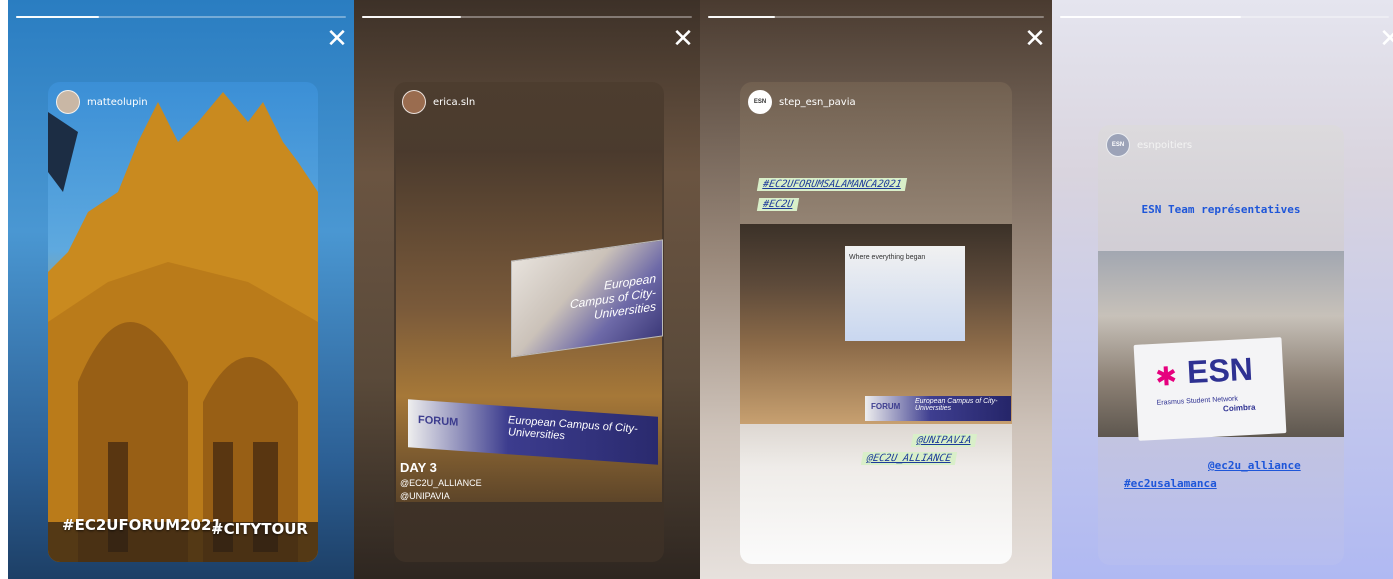 This screenshot has height=579, width=1393. What do you see at coordinates (1164, 145) in the screenshot?
I see `username: esnpoitiers` at bounding box center [1164, 145].